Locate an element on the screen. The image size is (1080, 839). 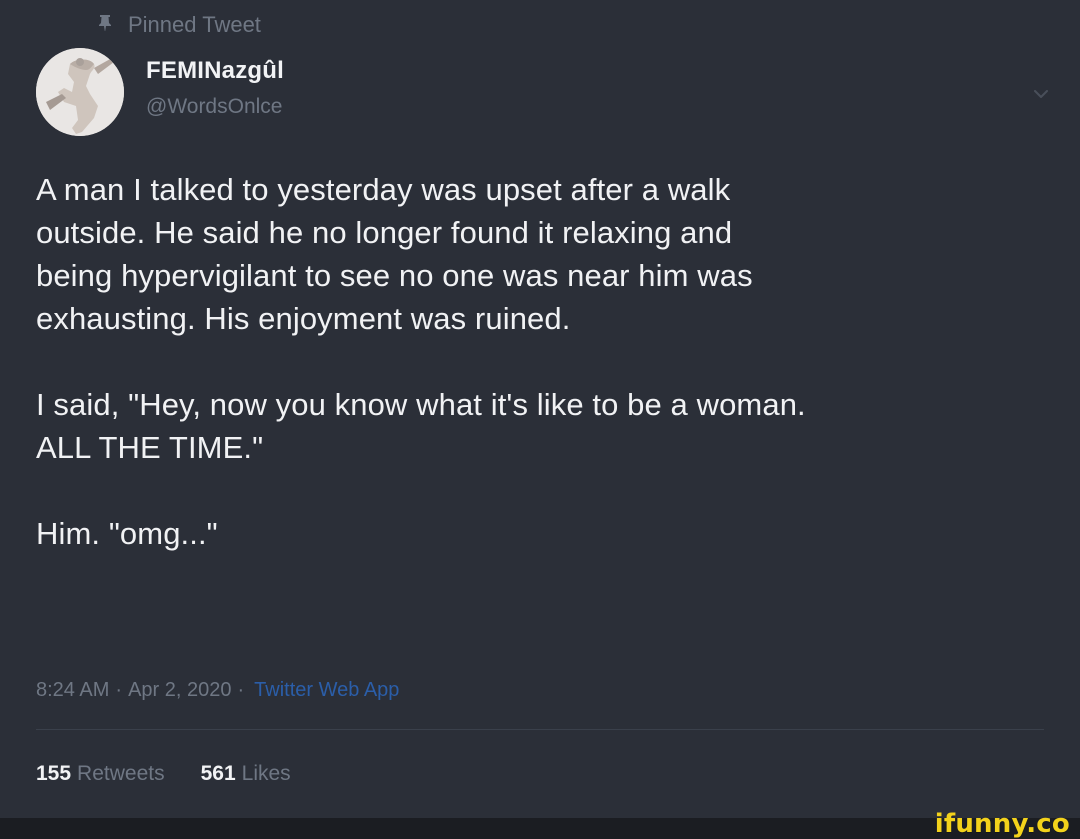
engagement-stats: 155 Retweets 561 Likes is located at coordinates (163, 774).